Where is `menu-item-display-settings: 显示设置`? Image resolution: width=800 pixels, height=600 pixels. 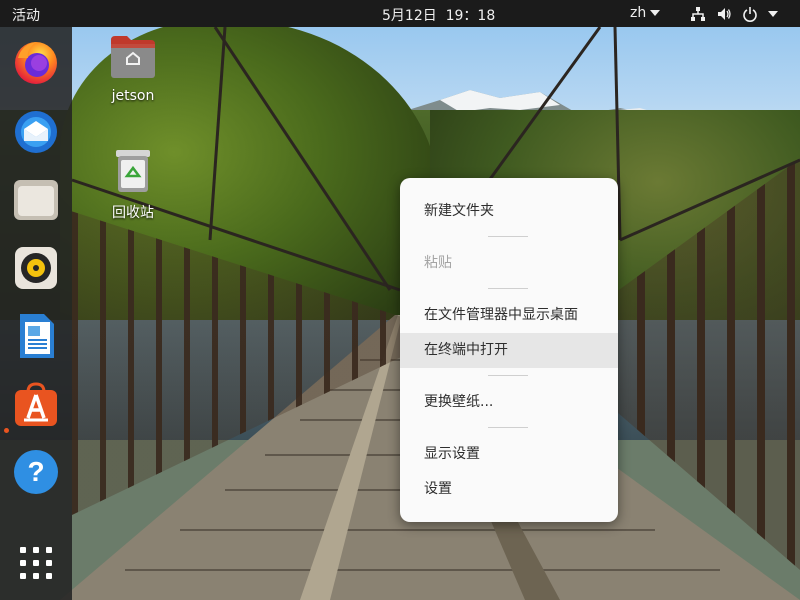
menu-item-display-settings: 显示设置 is located at coordinates (509, 454).